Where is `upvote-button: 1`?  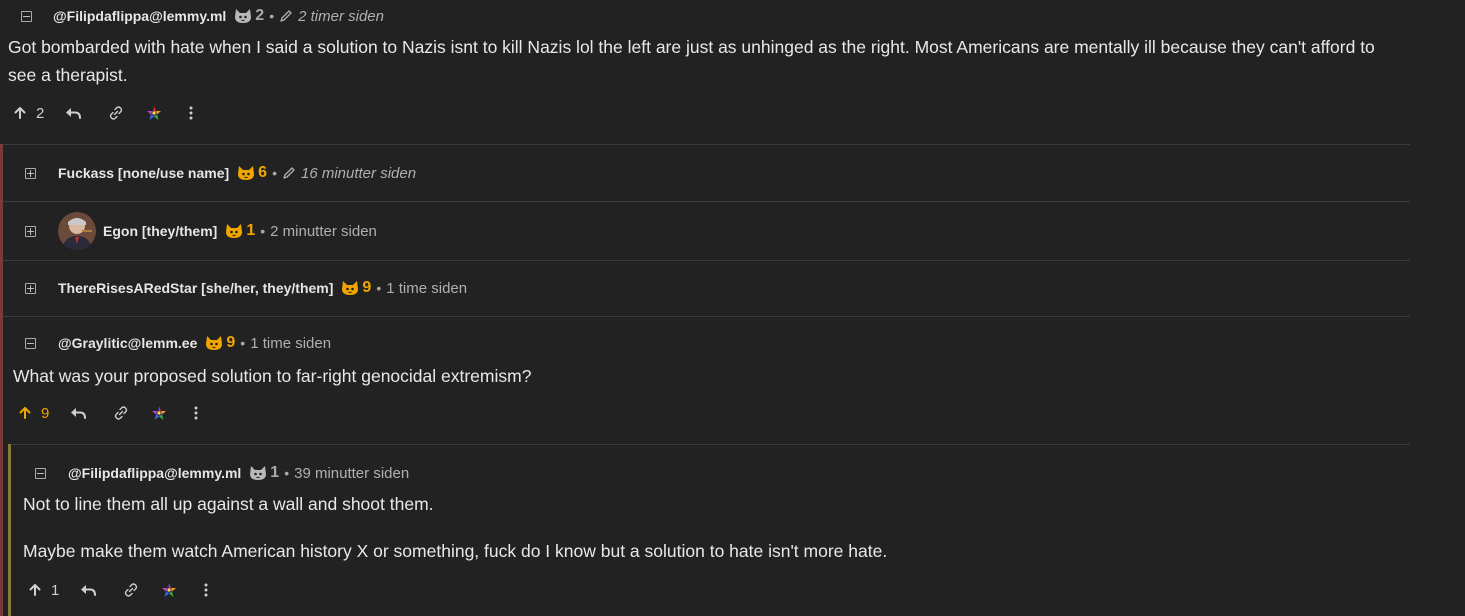
upvote-button: 1 is located at coordinates (43, 590).